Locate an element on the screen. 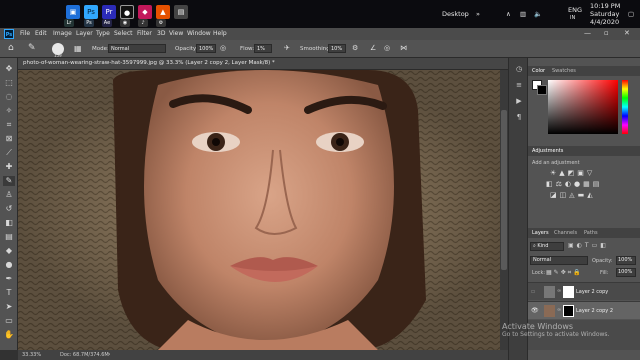 This screenshot has width=640, height=360. adjustment-icons-row-2: ◧⚖◐●▦▤ is located at coordinates (574, 184).